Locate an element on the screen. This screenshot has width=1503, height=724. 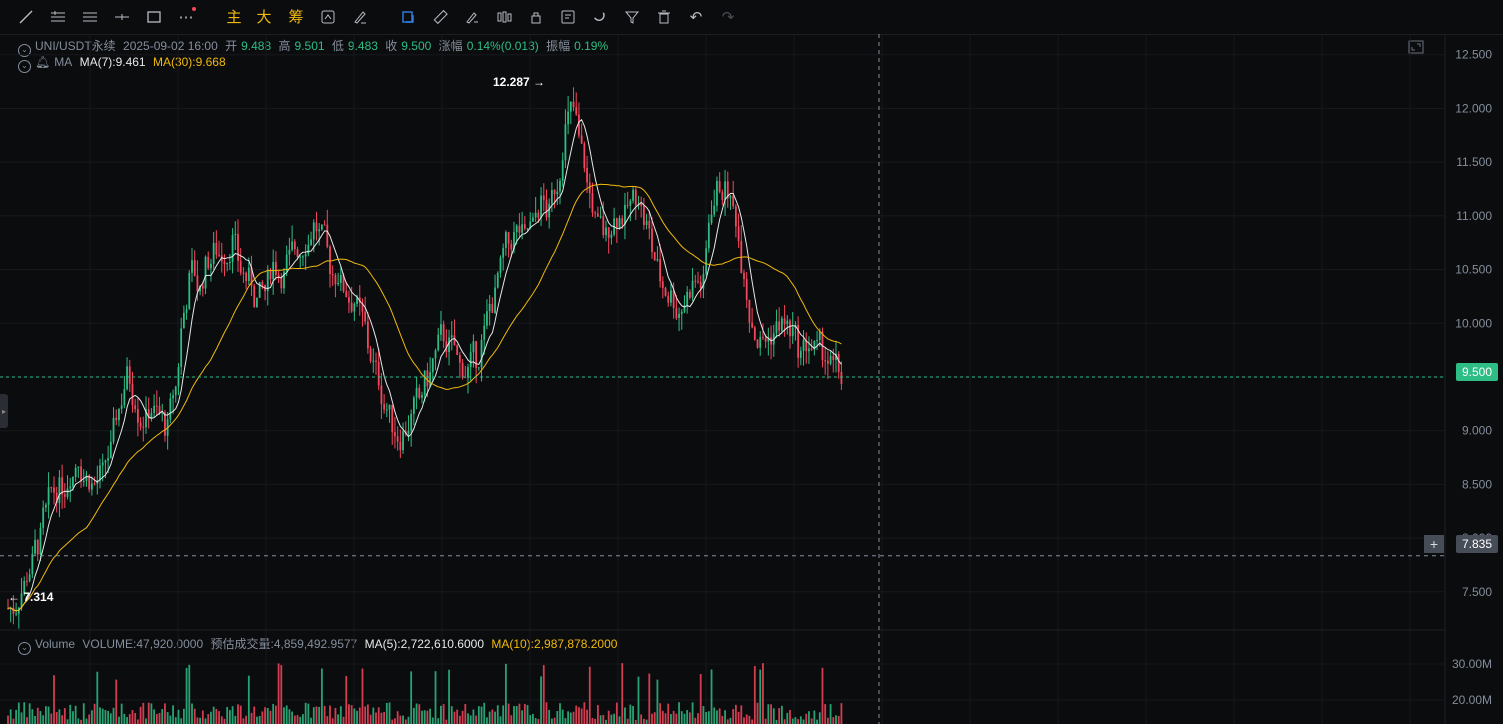
parallel-channel-icon is located at coordinates (90, 17).